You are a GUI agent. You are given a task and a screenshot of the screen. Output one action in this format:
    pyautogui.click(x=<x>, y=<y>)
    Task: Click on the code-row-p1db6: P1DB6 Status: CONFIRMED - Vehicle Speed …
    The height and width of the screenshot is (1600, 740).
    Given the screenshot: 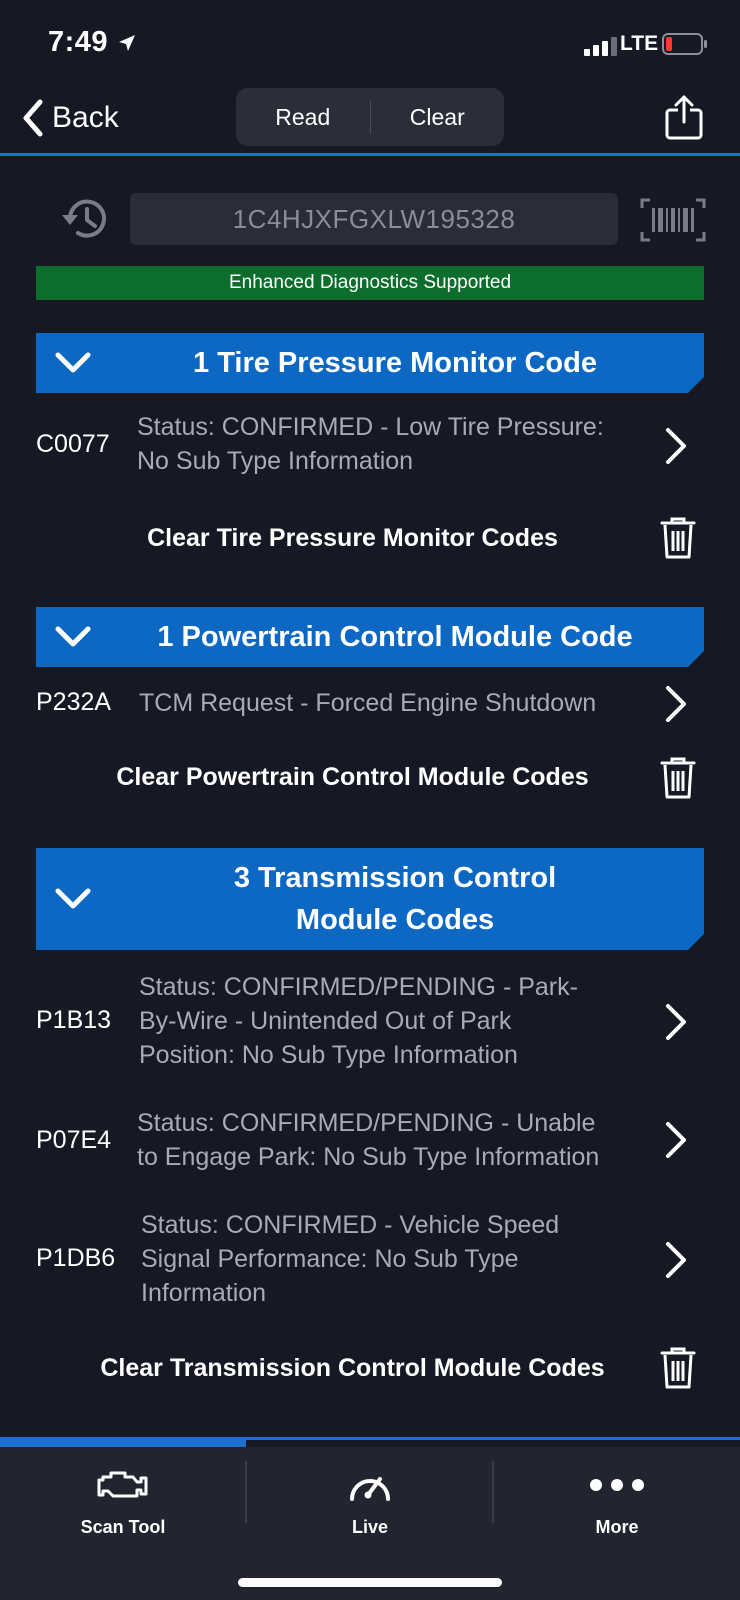 What is the action you would take?
    pyautogui.click(x=370, y=1260)
    